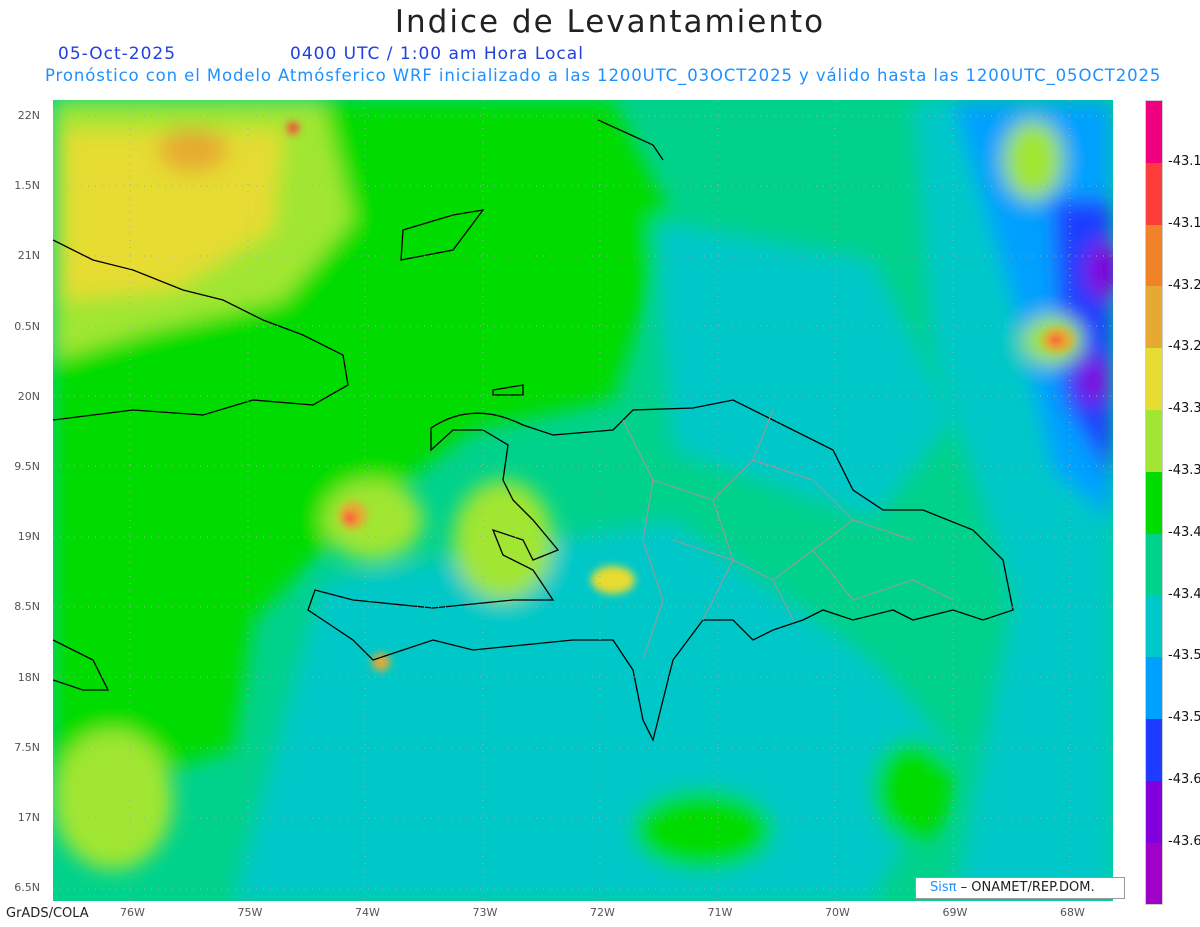 Image resolution: width=1200 pixels, height=927 pixels. I want to click on map-title: Indice de Levantamiento, so click(610, 22).